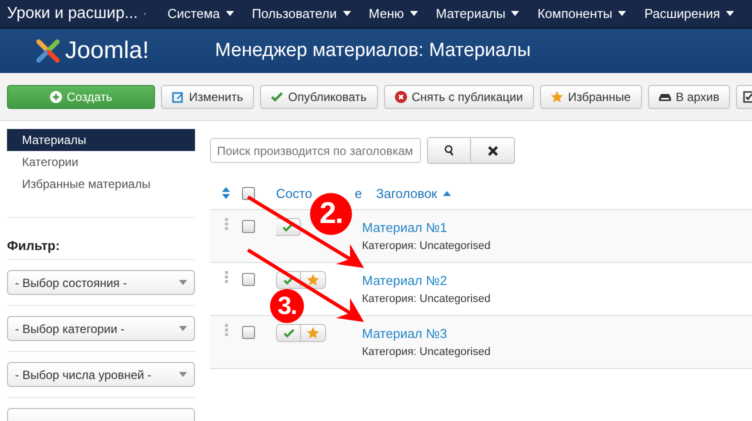 The width and height of the screenshot is (752, 421). Describe the element at coordinates (407, 193) in the screenshot. I see `column-header: Заголовок` at that location.